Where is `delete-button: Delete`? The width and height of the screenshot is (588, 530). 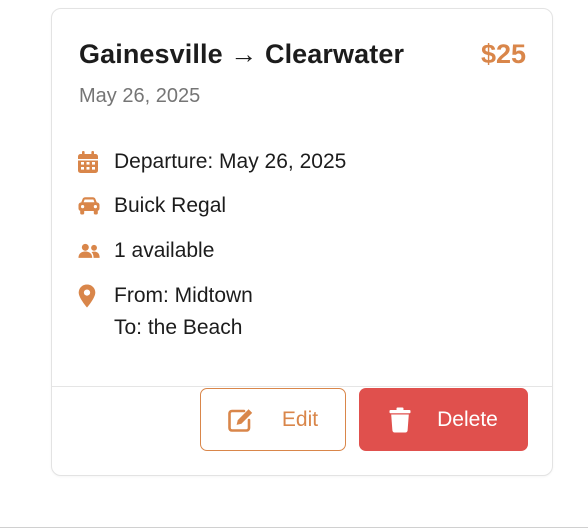
delete-button: Delete is located at coordinates (443, 419).